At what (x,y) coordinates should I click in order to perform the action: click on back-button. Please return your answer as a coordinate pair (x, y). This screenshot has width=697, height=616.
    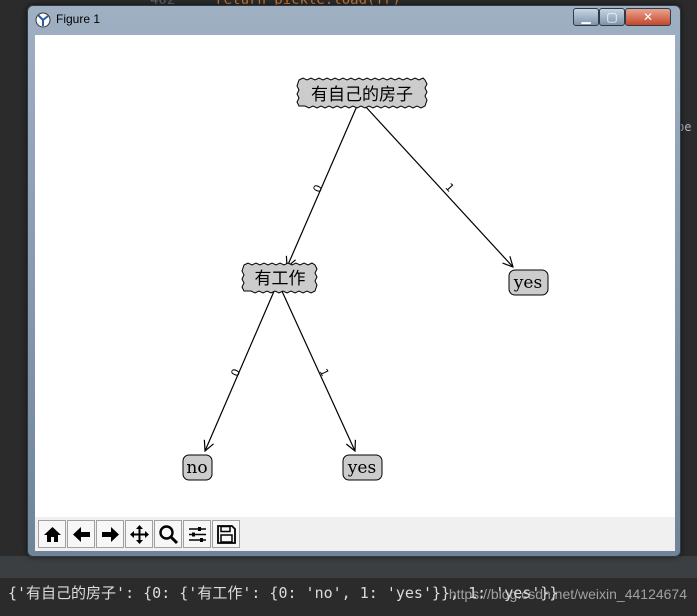
    Looking at the image, I should click on (81, 534).